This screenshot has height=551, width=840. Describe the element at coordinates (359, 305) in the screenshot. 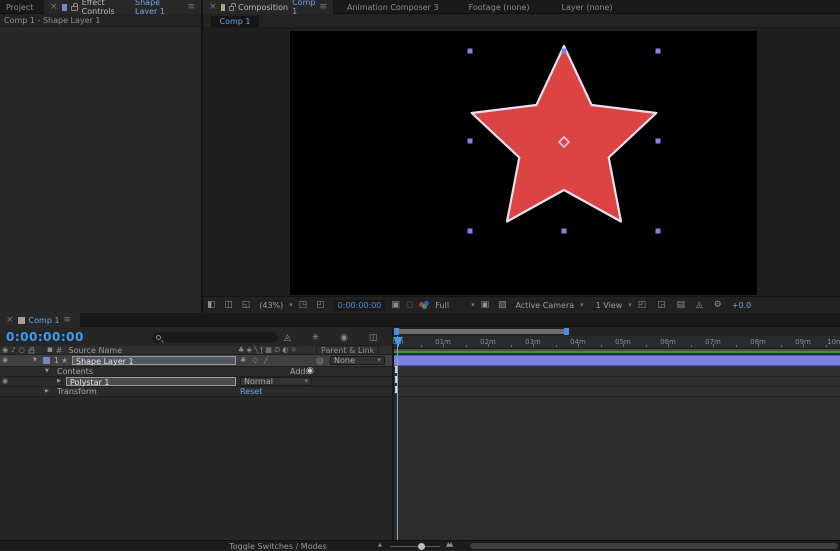

I see `viewer-timecode: 0:00:00:00` at that location.